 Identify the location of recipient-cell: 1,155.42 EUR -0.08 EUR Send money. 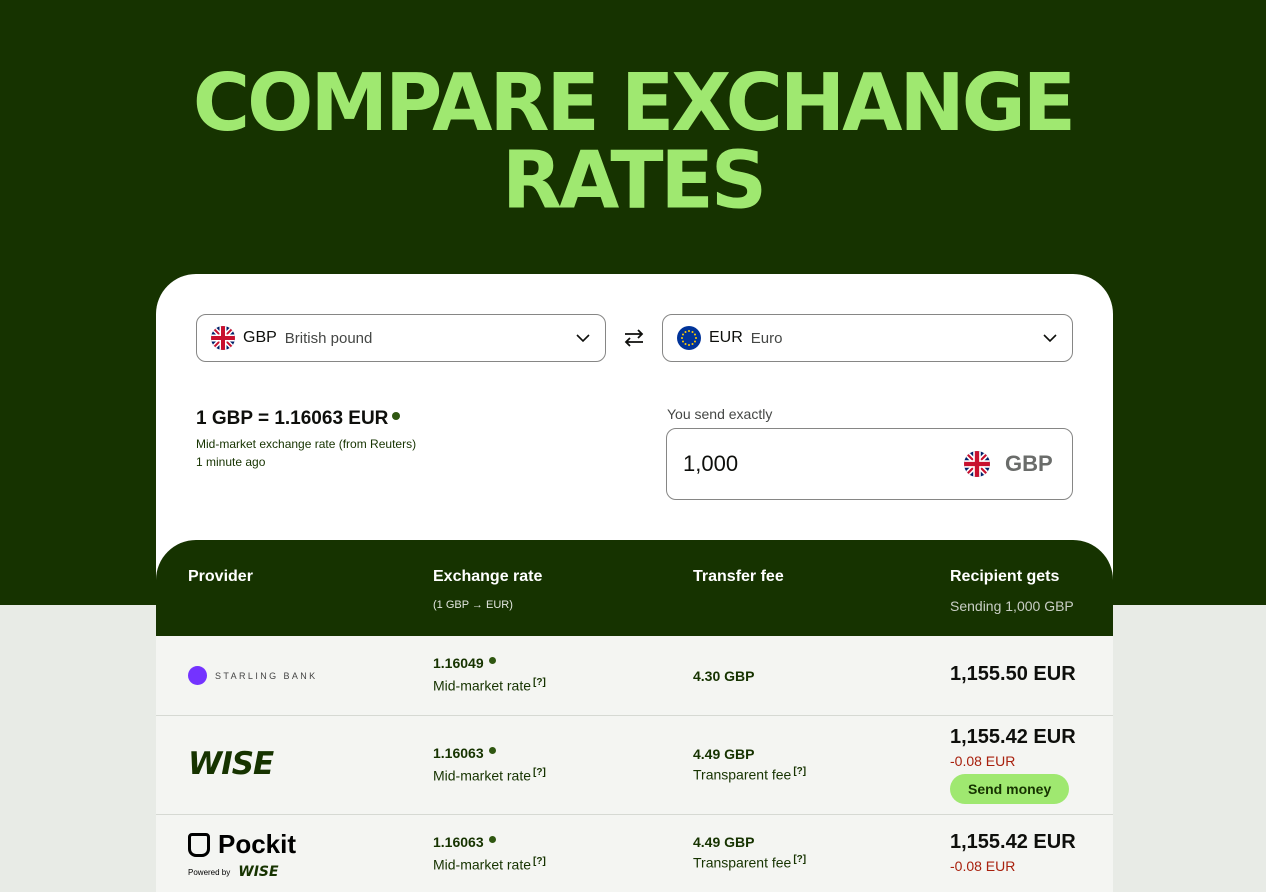
(1013, 765).